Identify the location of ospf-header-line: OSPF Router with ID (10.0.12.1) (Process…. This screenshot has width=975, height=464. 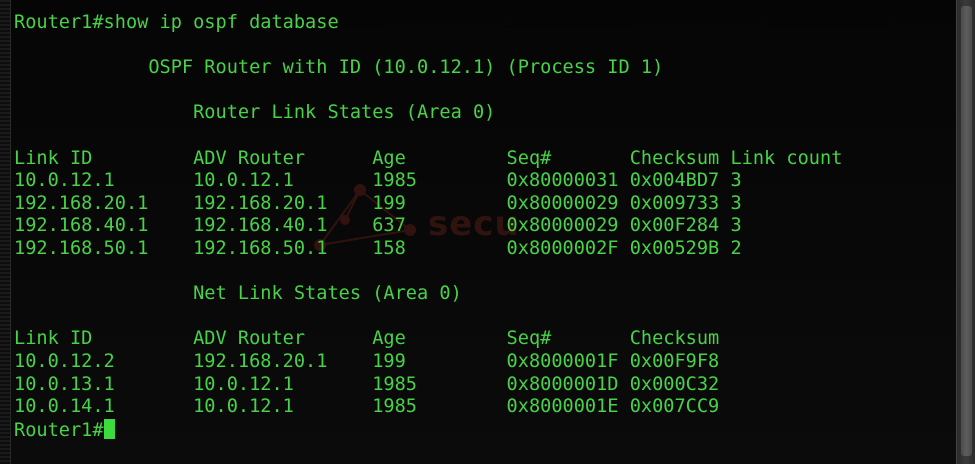
(339, 68).